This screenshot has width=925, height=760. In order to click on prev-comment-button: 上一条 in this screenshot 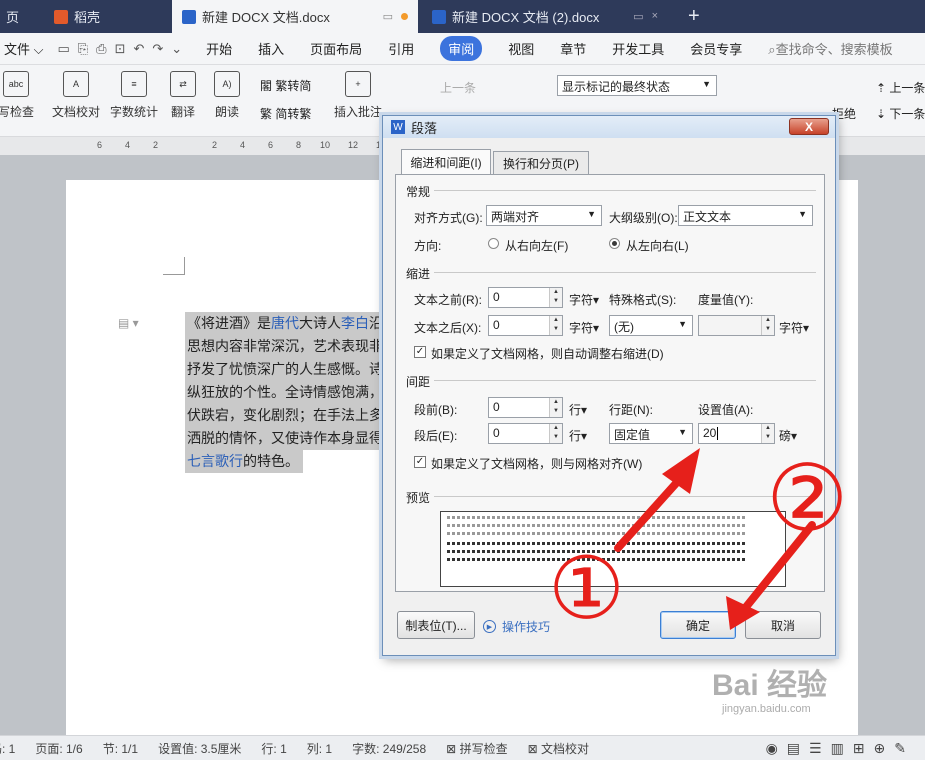, I will do `click(458, 87)`.